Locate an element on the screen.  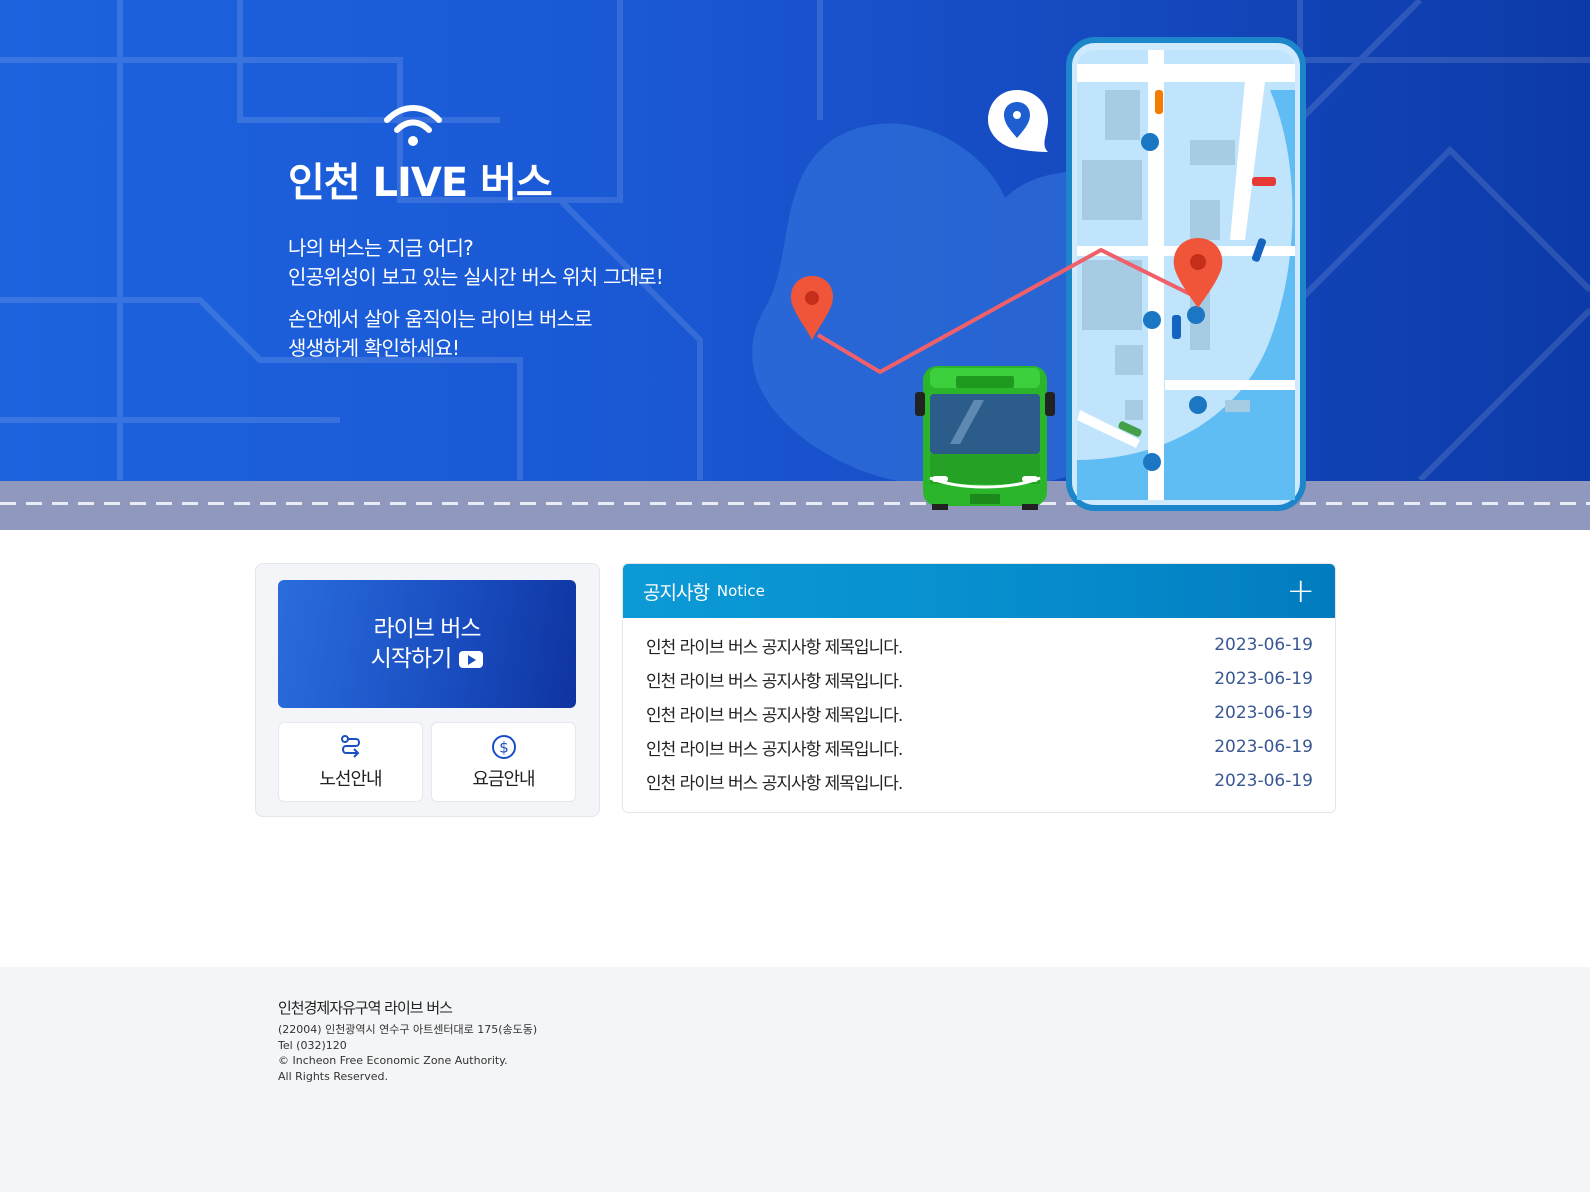
footer-tel: Tel (032)120 is located at coordinates (312, 1045).